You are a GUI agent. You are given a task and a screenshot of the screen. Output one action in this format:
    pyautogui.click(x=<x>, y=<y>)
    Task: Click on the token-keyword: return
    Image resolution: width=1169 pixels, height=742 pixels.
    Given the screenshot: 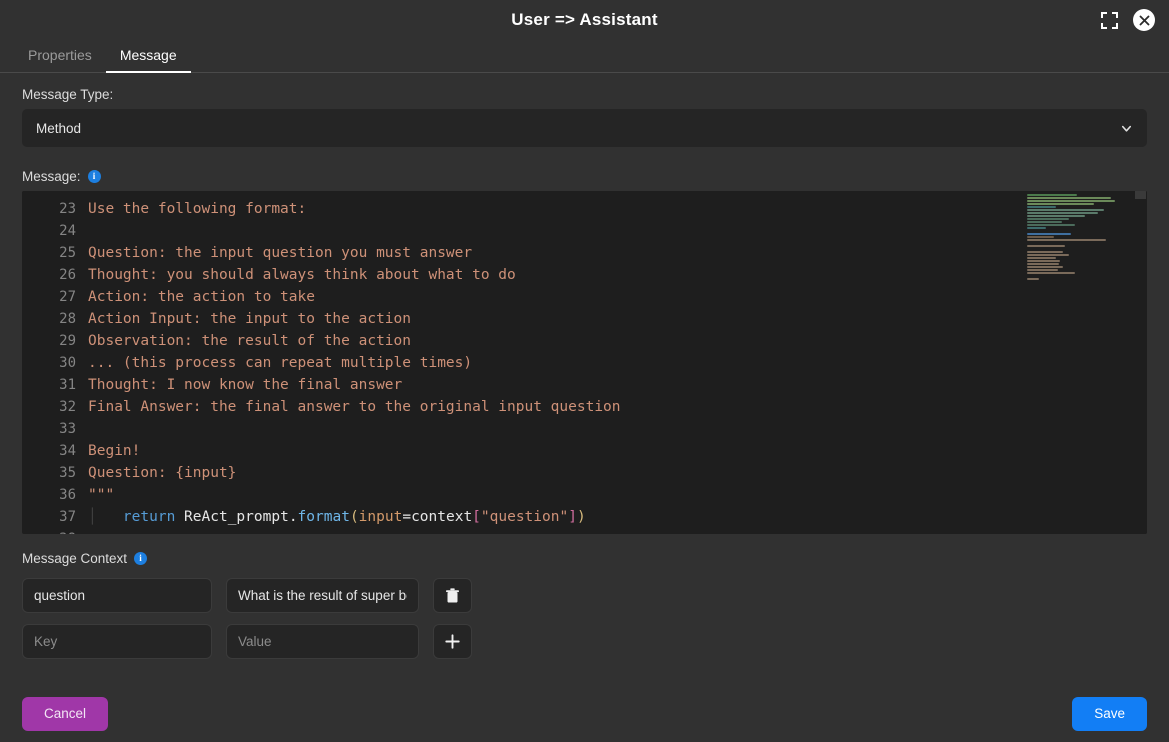 What is the action you would take?
    pyautogui.click(x=149, y=517)
    